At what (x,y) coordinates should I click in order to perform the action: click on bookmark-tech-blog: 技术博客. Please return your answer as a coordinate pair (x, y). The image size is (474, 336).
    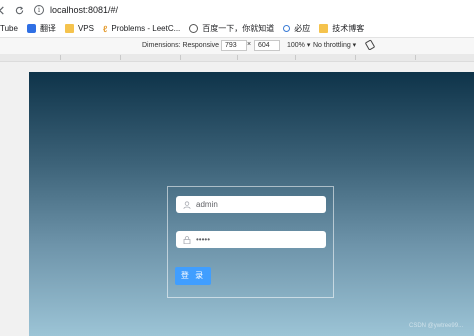
    Looking at the image, I should click on (341, 28).